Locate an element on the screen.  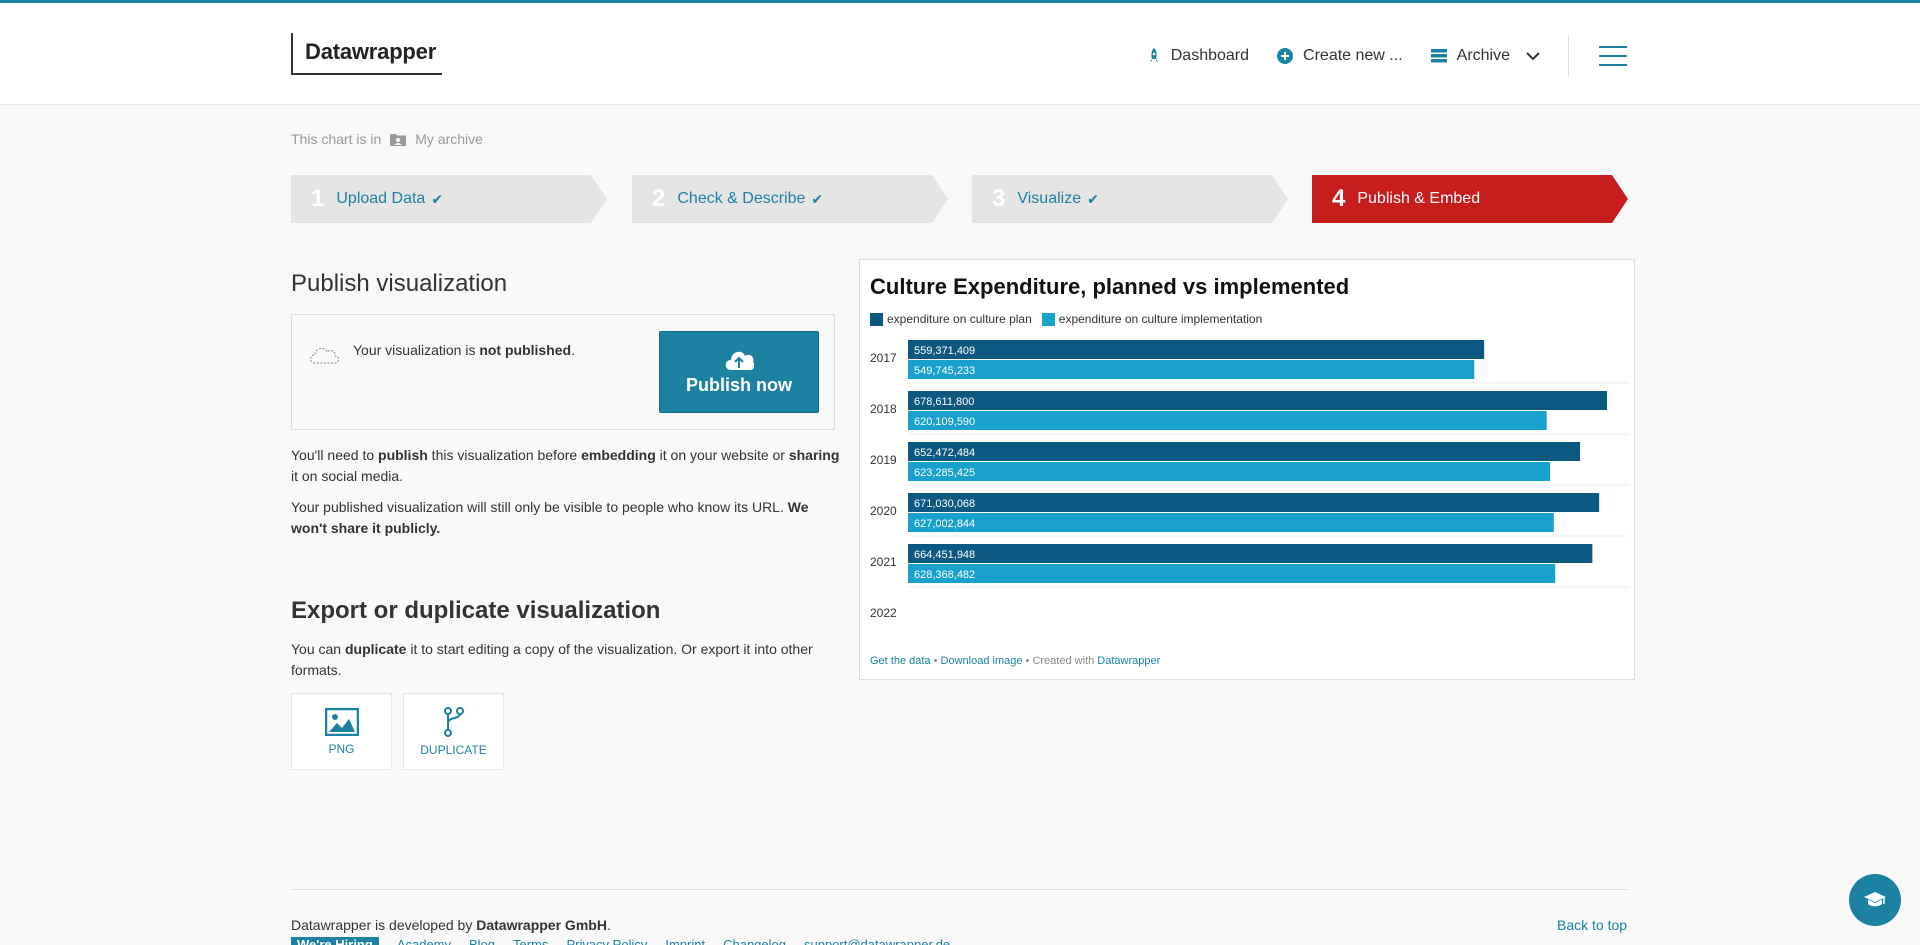
data-label-2019-series-1: 652,472,484 is located at coordinates (944, 453).